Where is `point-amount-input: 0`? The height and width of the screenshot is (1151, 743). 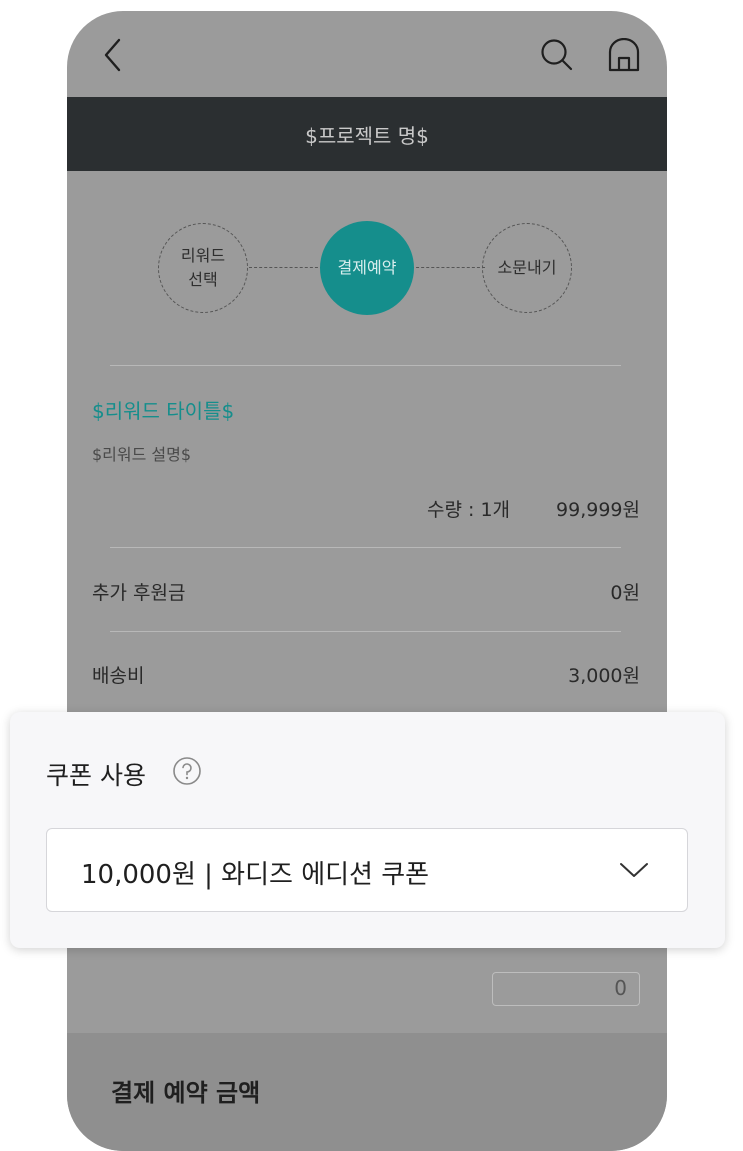
point-amount-input: 0 is located at coordinates (566, 989).